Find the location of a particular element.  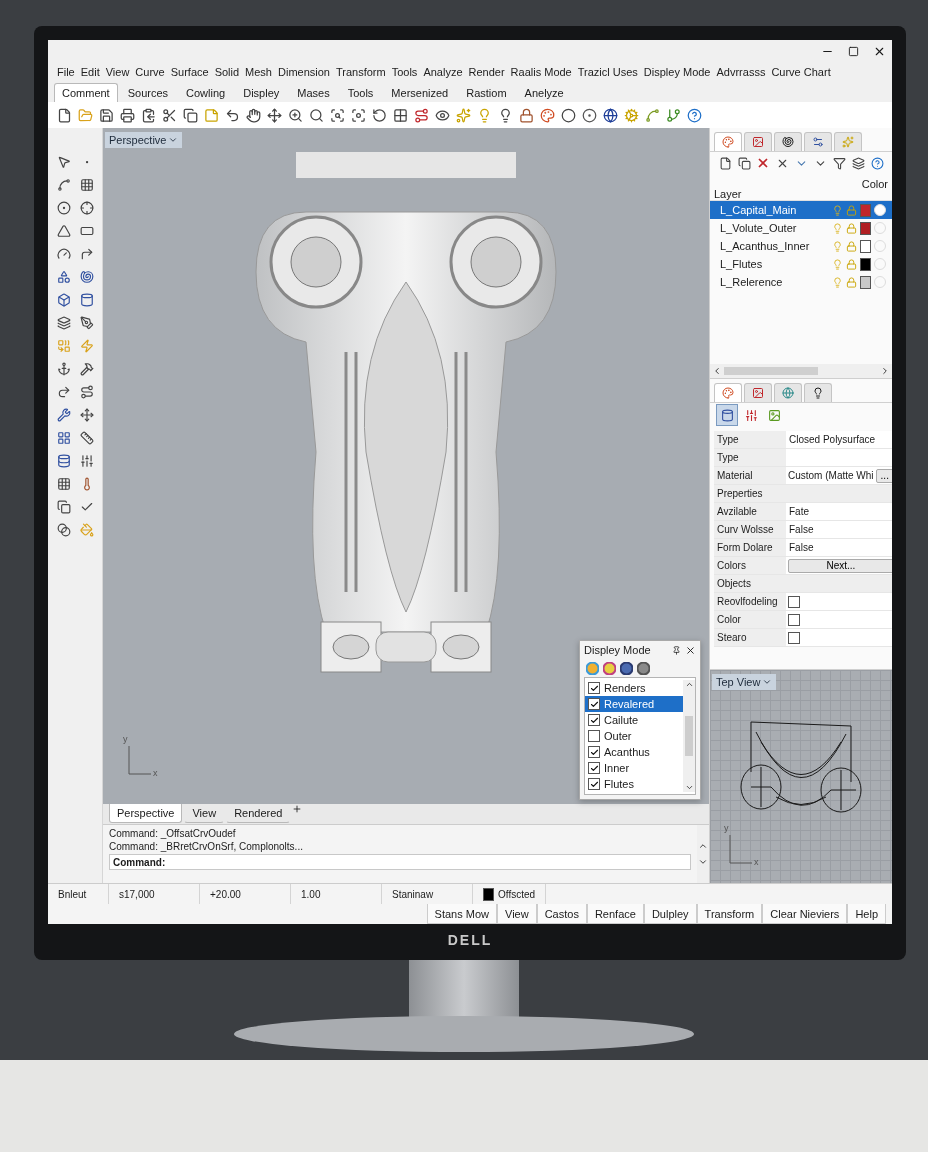

mode-list-item: Acanthus is located at coordinates (634, 752).